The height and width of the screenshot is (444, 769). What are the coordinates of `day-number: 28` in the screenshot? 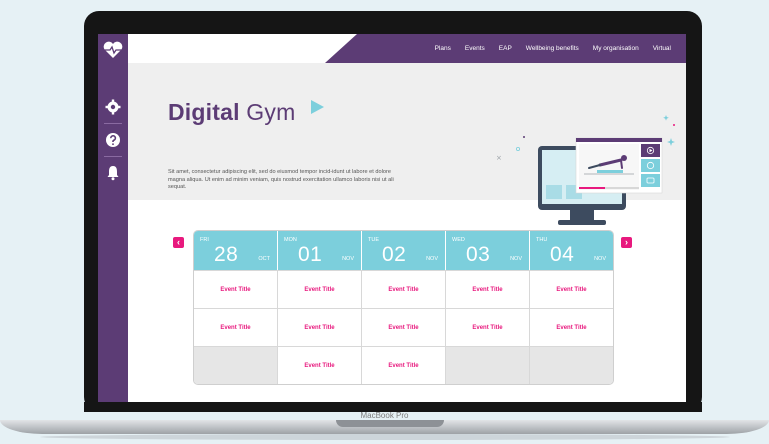 It's located at (226, 254).